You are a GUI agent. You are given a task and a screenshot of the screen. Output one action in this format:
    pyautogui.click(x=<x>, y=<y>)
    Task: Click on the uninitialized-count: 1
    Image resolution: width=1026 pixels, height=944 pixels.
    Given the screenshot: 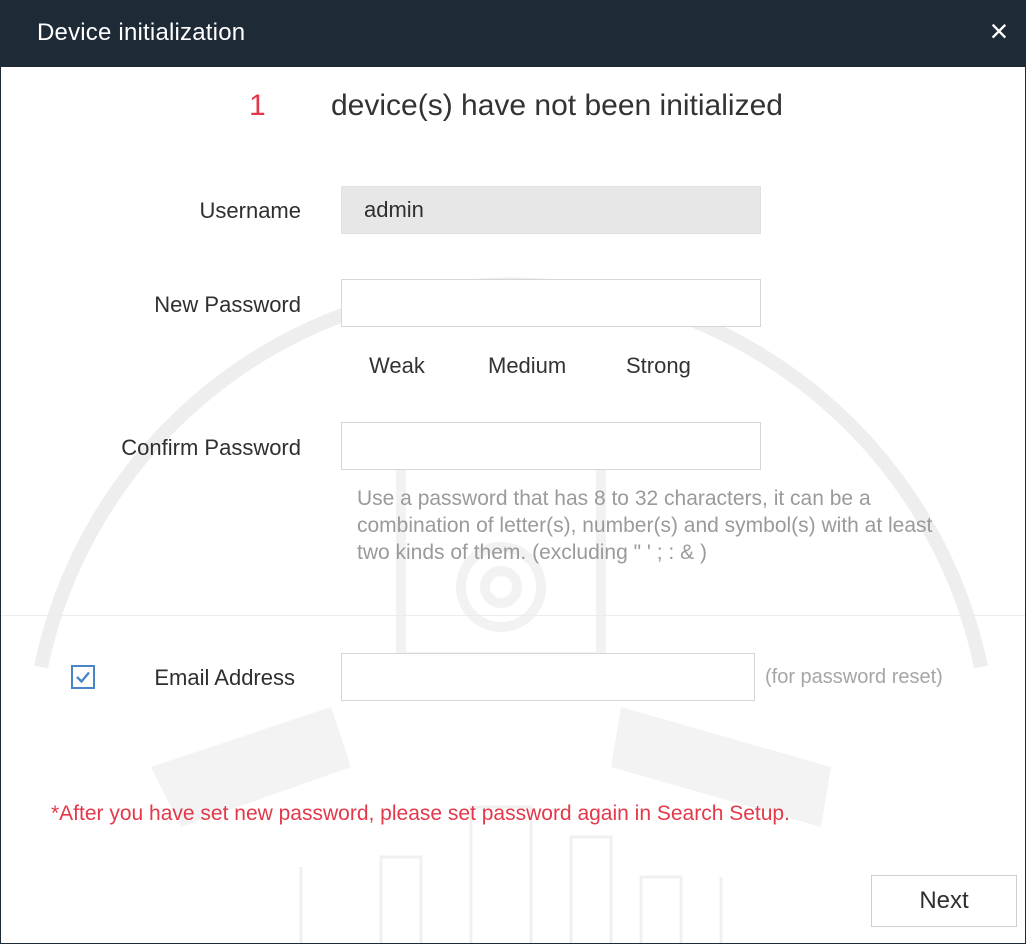 What is the action you would take?
    pyautogui.click(x=257, y=105)
    